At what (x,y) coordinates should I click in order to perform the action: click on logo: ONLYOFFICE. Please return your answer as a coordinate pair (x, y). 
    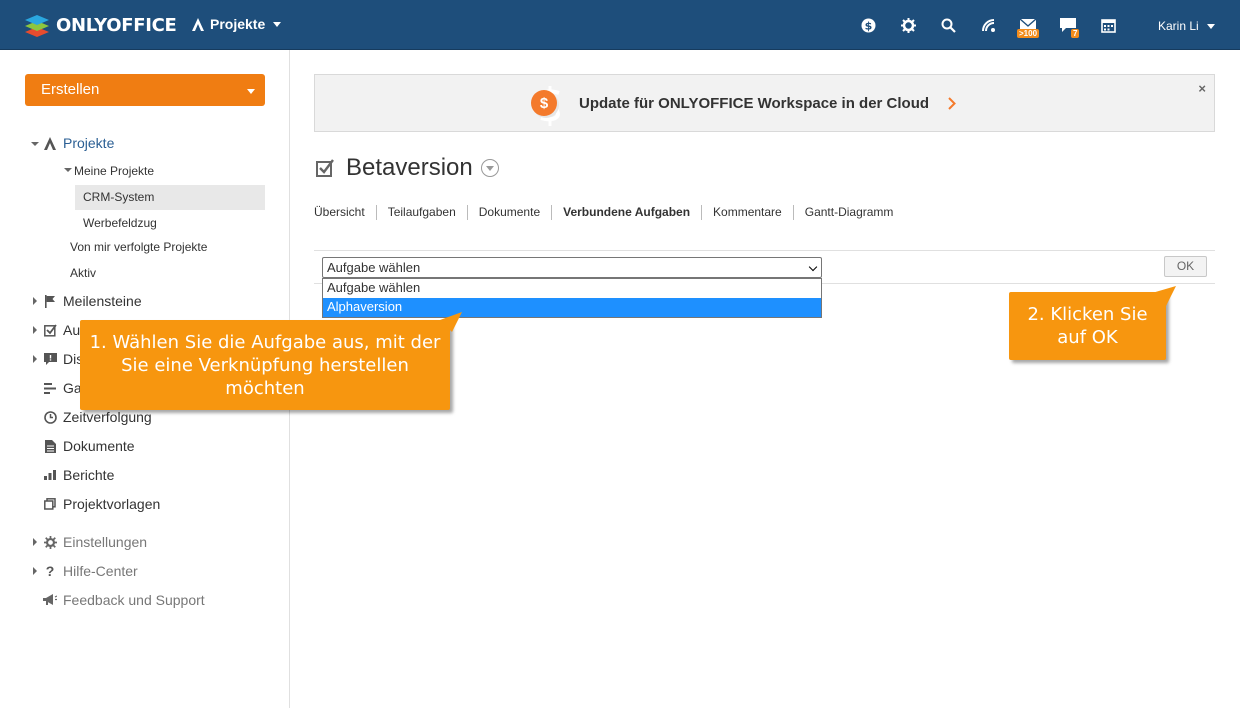
    Looking at the image, I should click on (100, 25).